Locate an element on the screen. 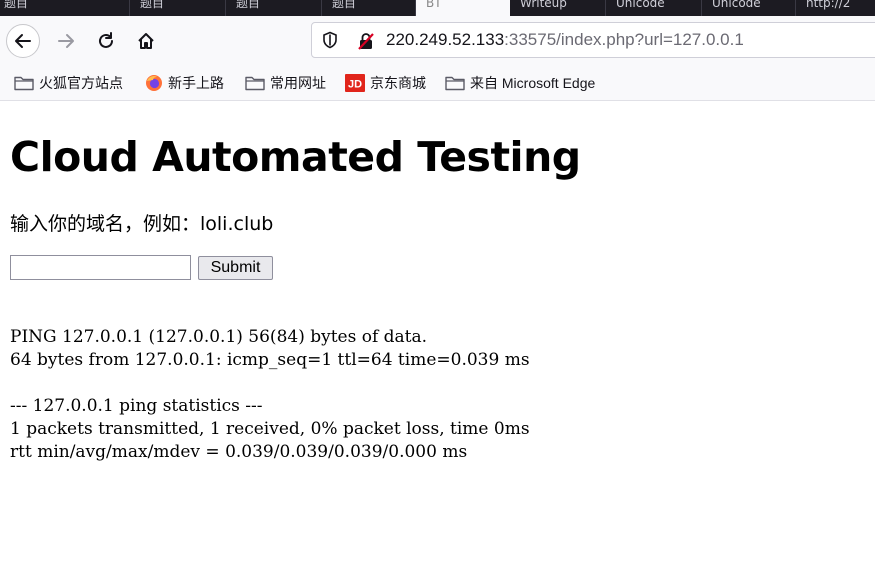 This screenshot has height=581, width=875. tab-9: http://2 is located at coordinates (835, 8).